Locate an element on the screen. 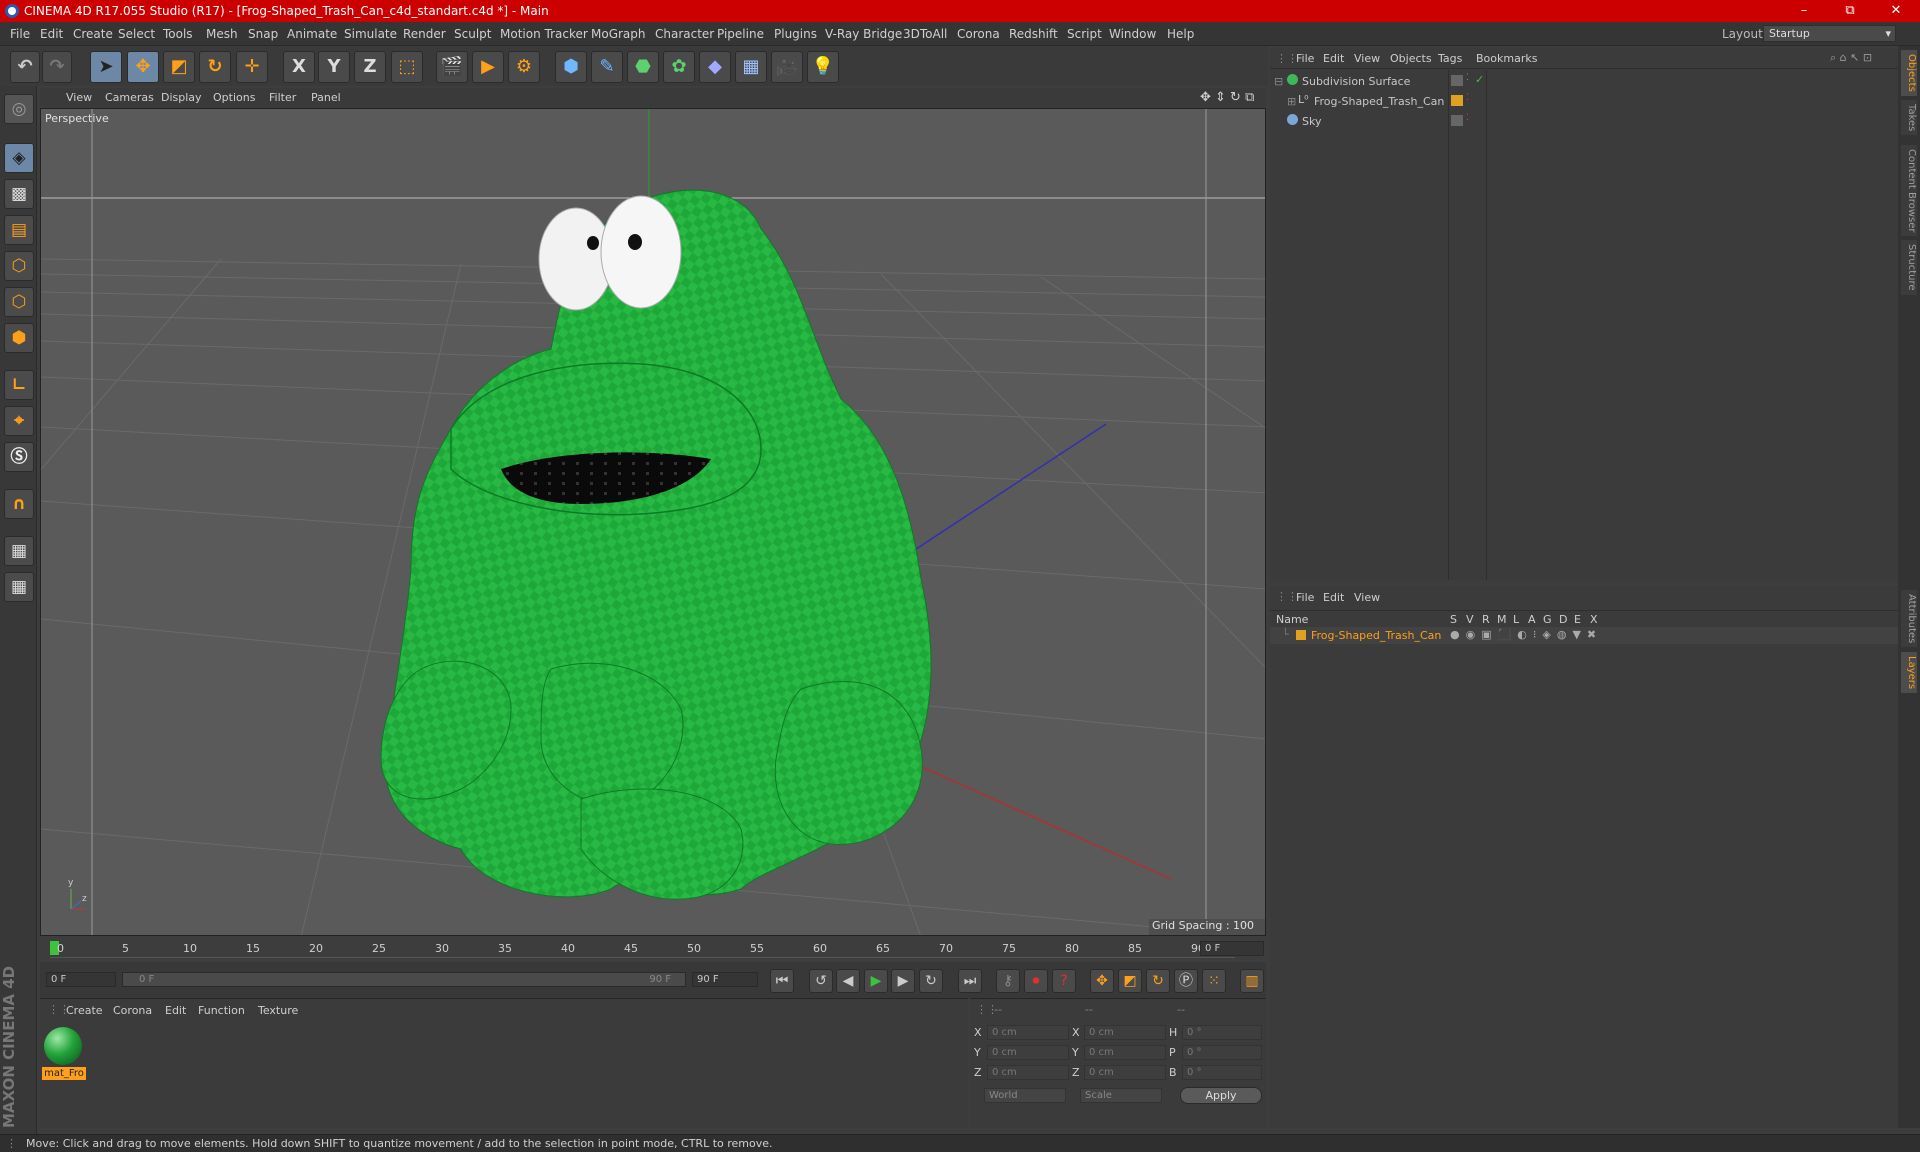  polygons-mode-button: ⬢ is located at coordinates (19, 338).